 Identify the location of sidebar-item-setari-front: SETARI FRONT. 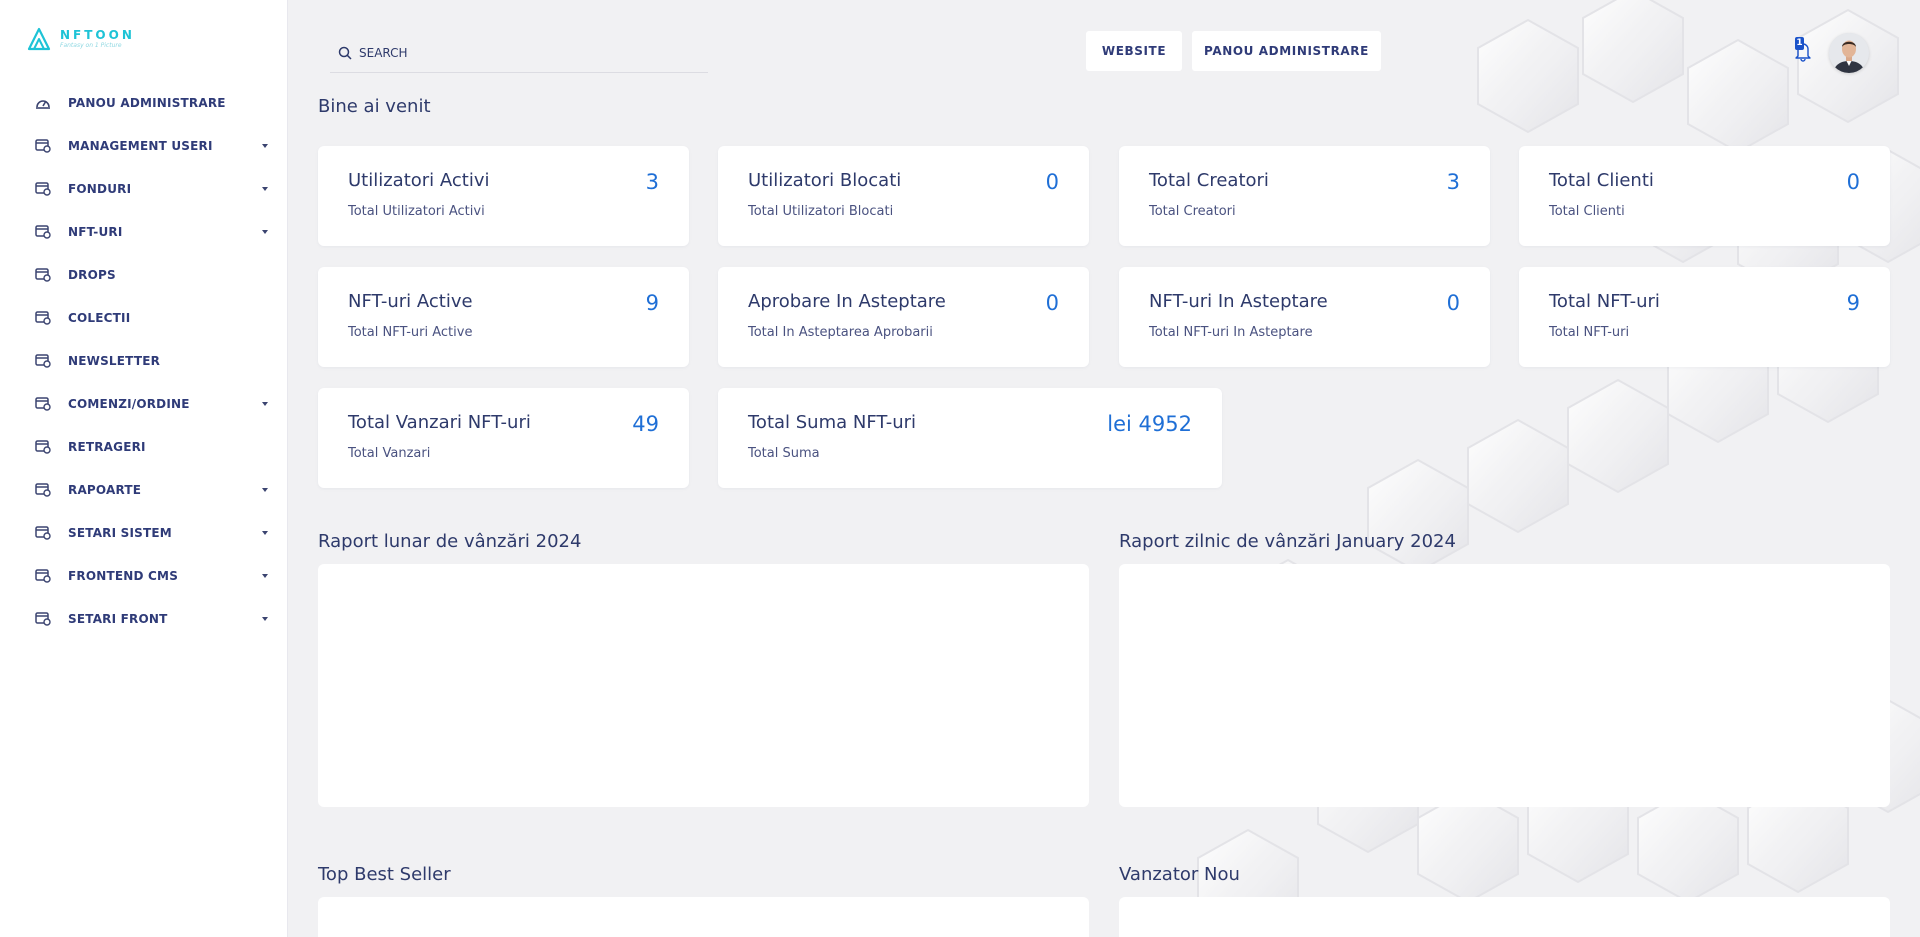
(144, 618).